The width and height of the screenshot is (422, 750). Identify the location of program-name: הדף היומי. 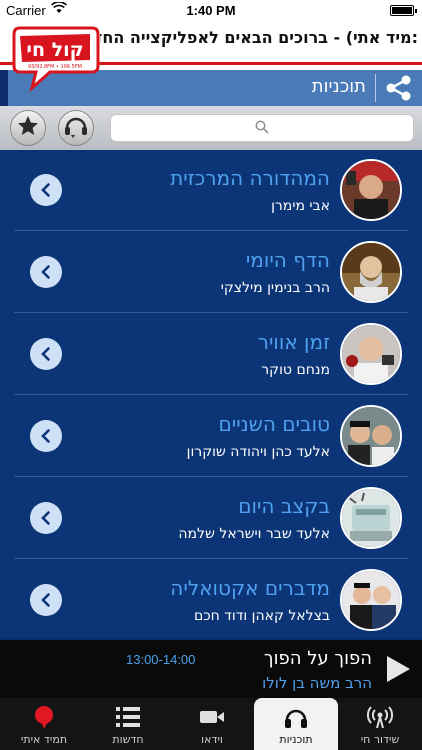
(287, 260).